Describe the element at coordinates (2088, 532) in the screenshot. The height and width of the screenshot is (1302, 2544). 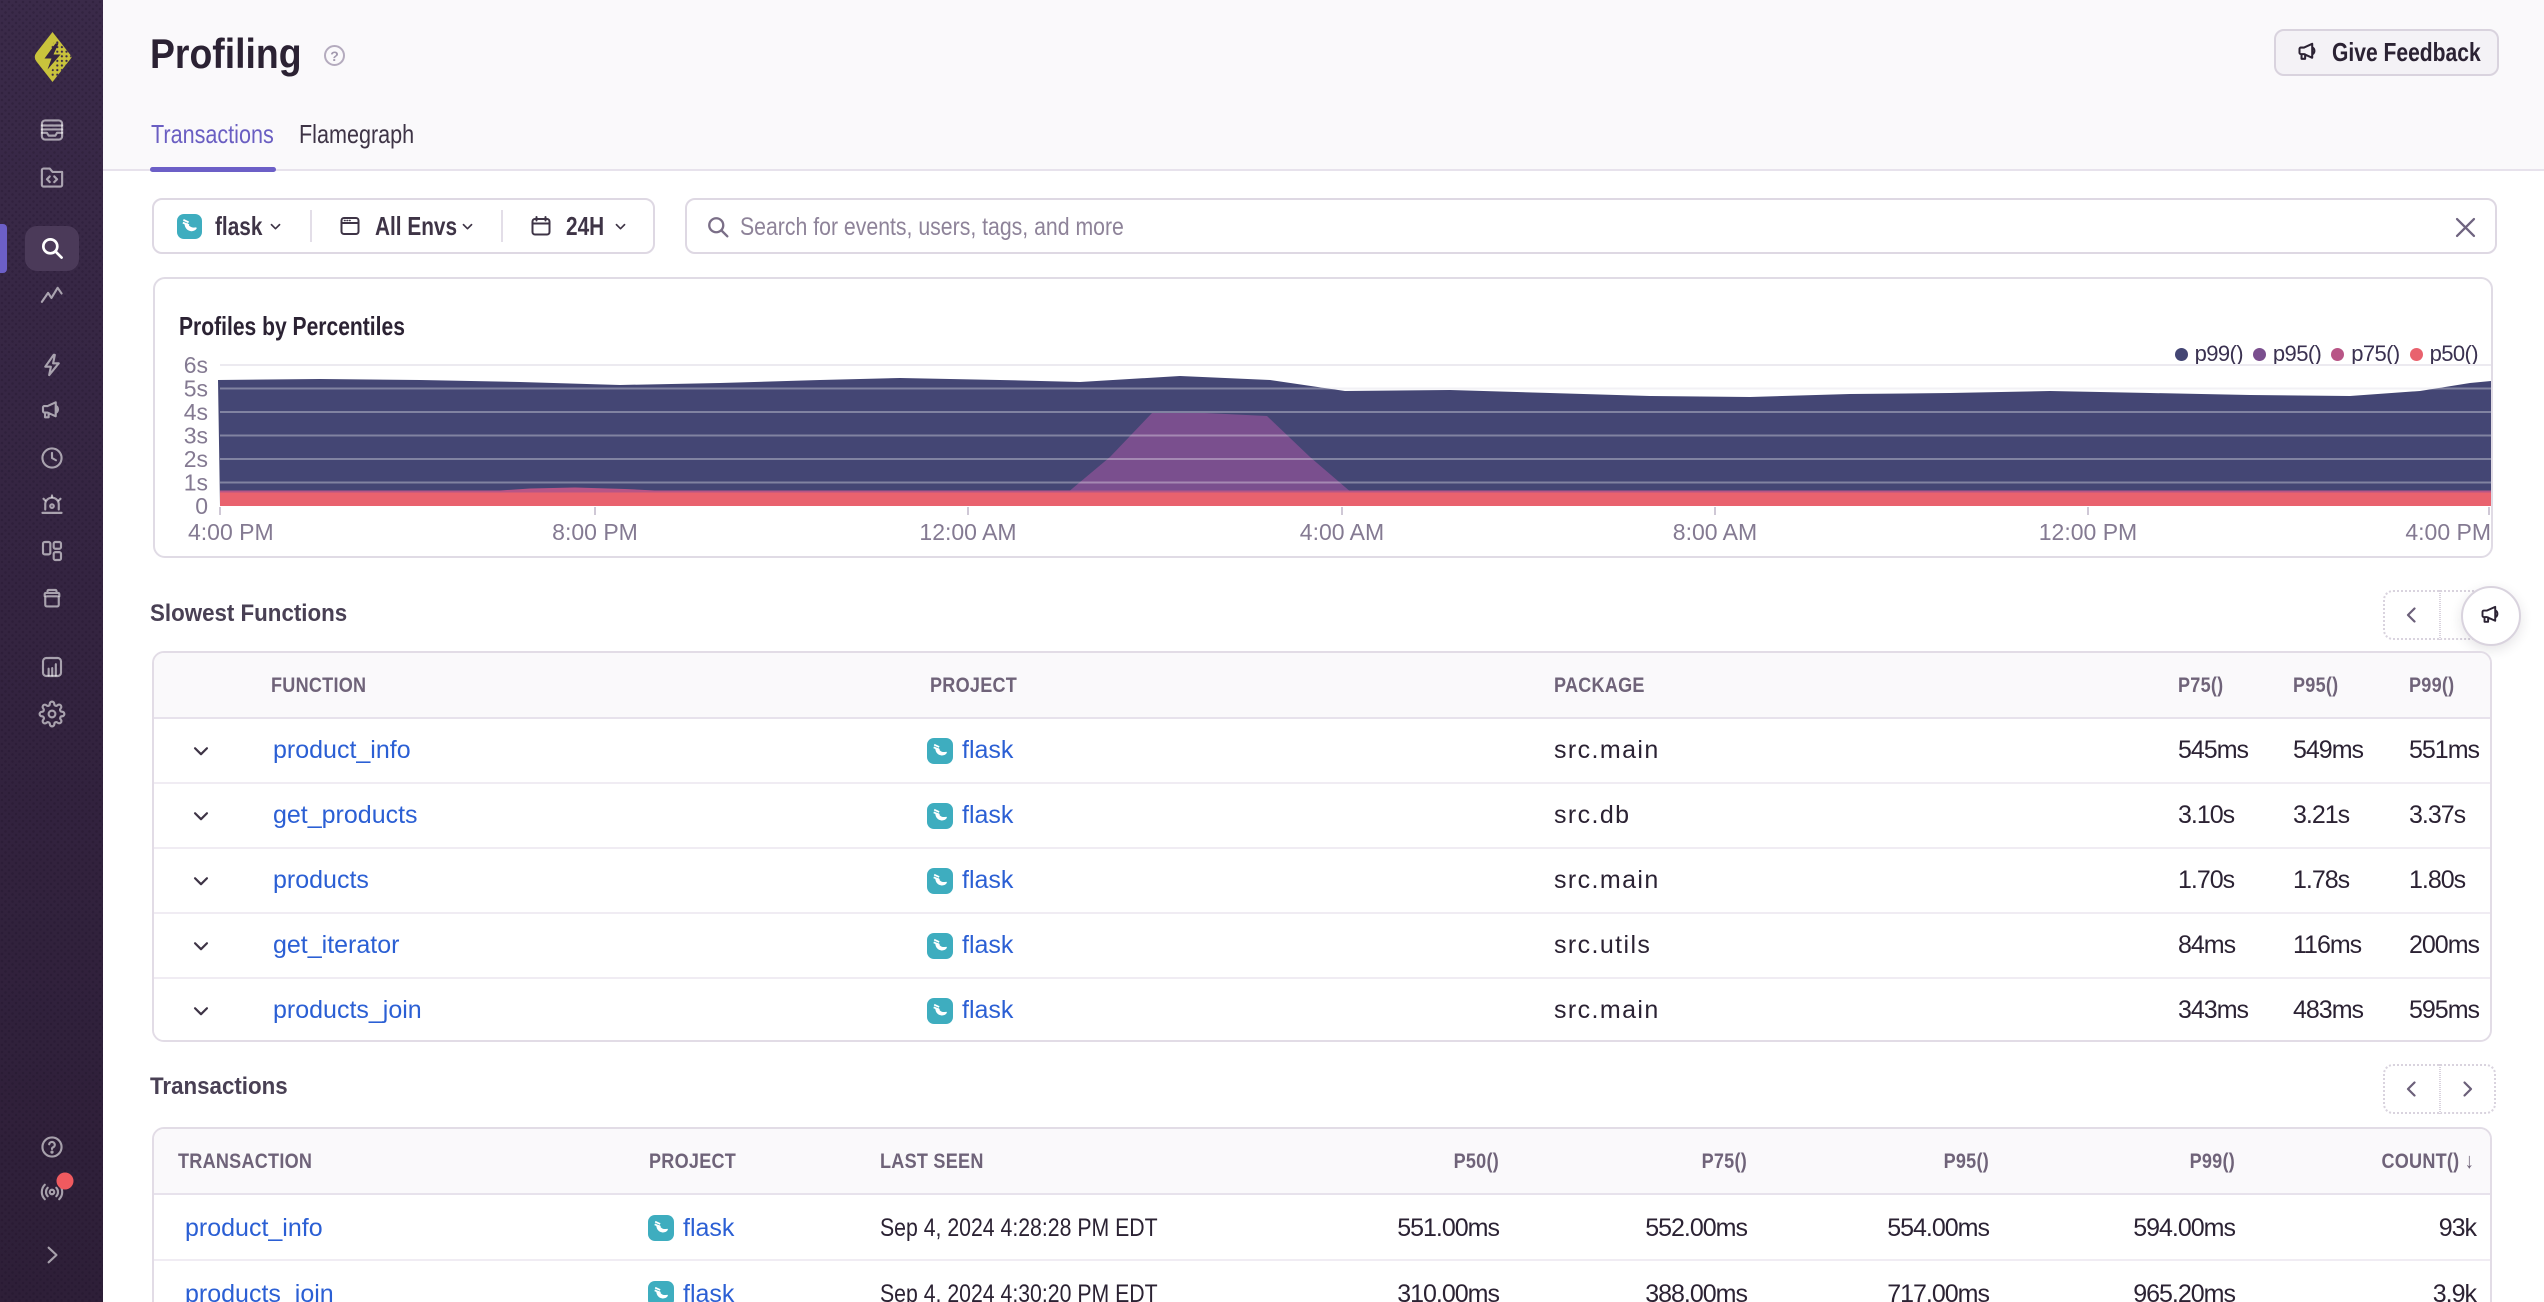
I see `svg-text: 12:00 PM` at that location.